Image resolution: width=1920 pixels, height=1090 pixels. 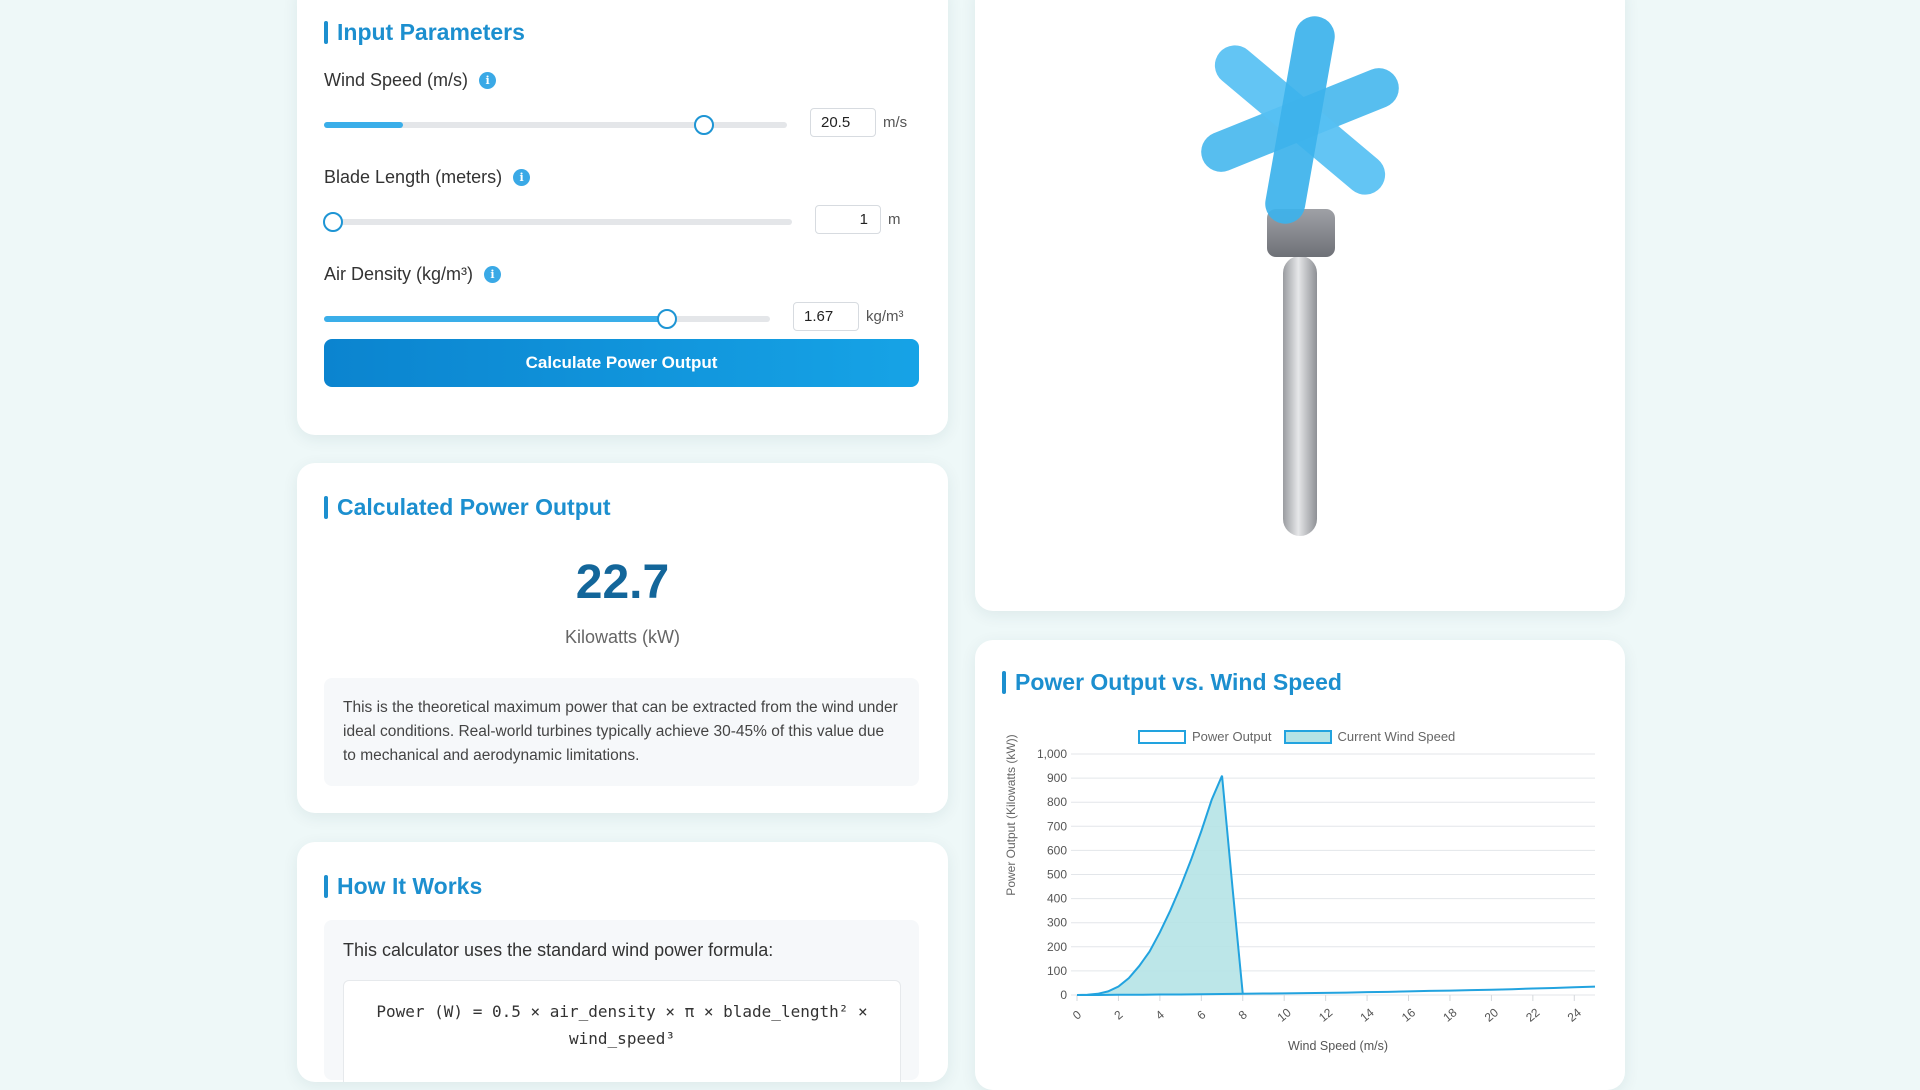 What do you see at coordinates (885, 316) in the screenshot?
I see `air-density-unit: kg/m³` at bounding box center [885, 316].